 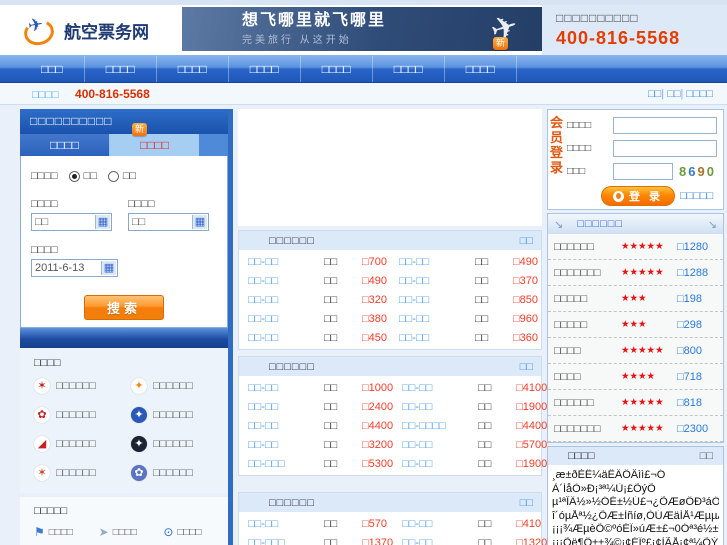 What do you see at coordinates (65, 145) in the screenshot?
I see `tab-flight-search: □□□□` at bounding box center [65, 145].